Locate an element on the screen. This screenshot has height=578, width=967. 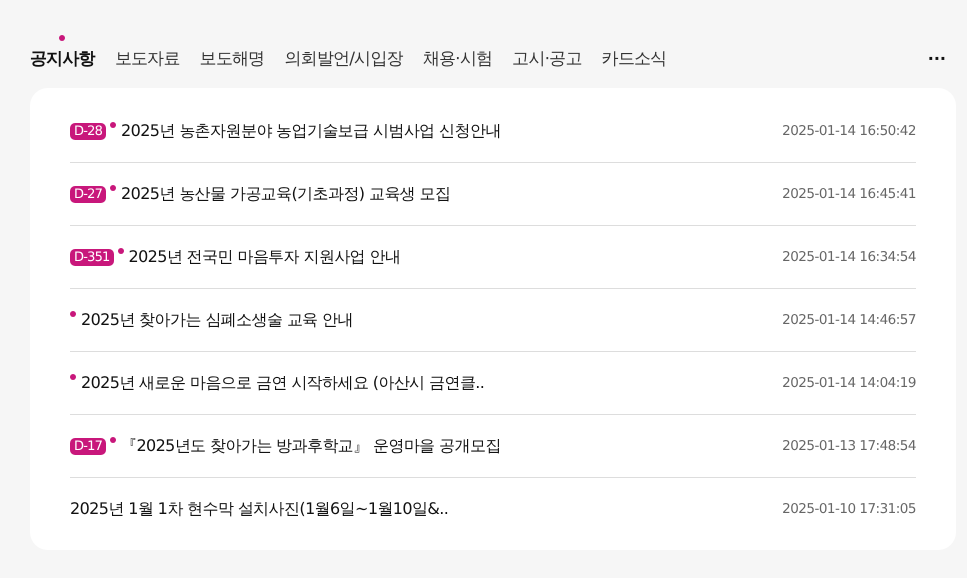
notice-link: 2025년 농산물 가공교육(기초과정) 교육생 모집 is located at coordinates (285, 194).